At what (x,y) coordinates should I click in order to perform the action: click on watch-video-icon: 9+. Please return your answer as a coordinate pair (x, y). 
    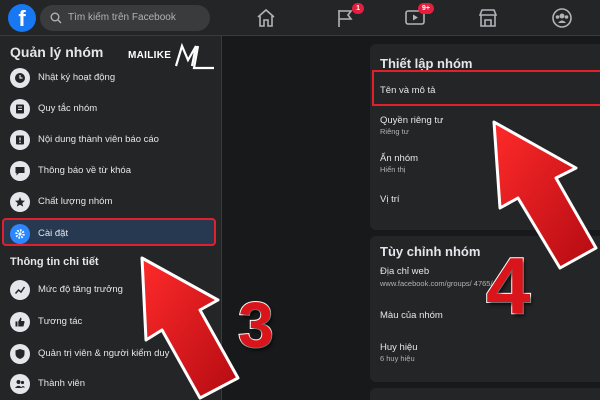
    Looking at the image, I should click on (418, 16).